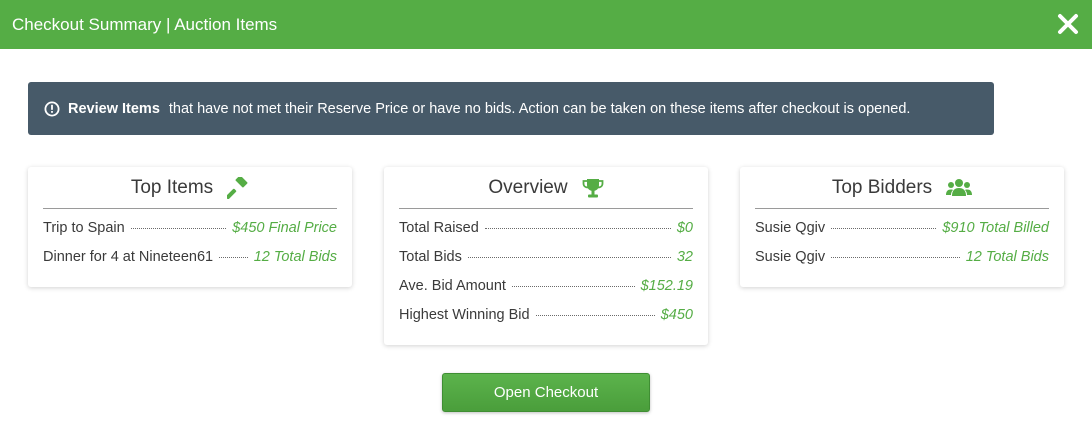 Image resolution: width=1092 pixels, height=442 pixels. I want to click on open-checkout-button: Open Checkout, so click(546, 392).